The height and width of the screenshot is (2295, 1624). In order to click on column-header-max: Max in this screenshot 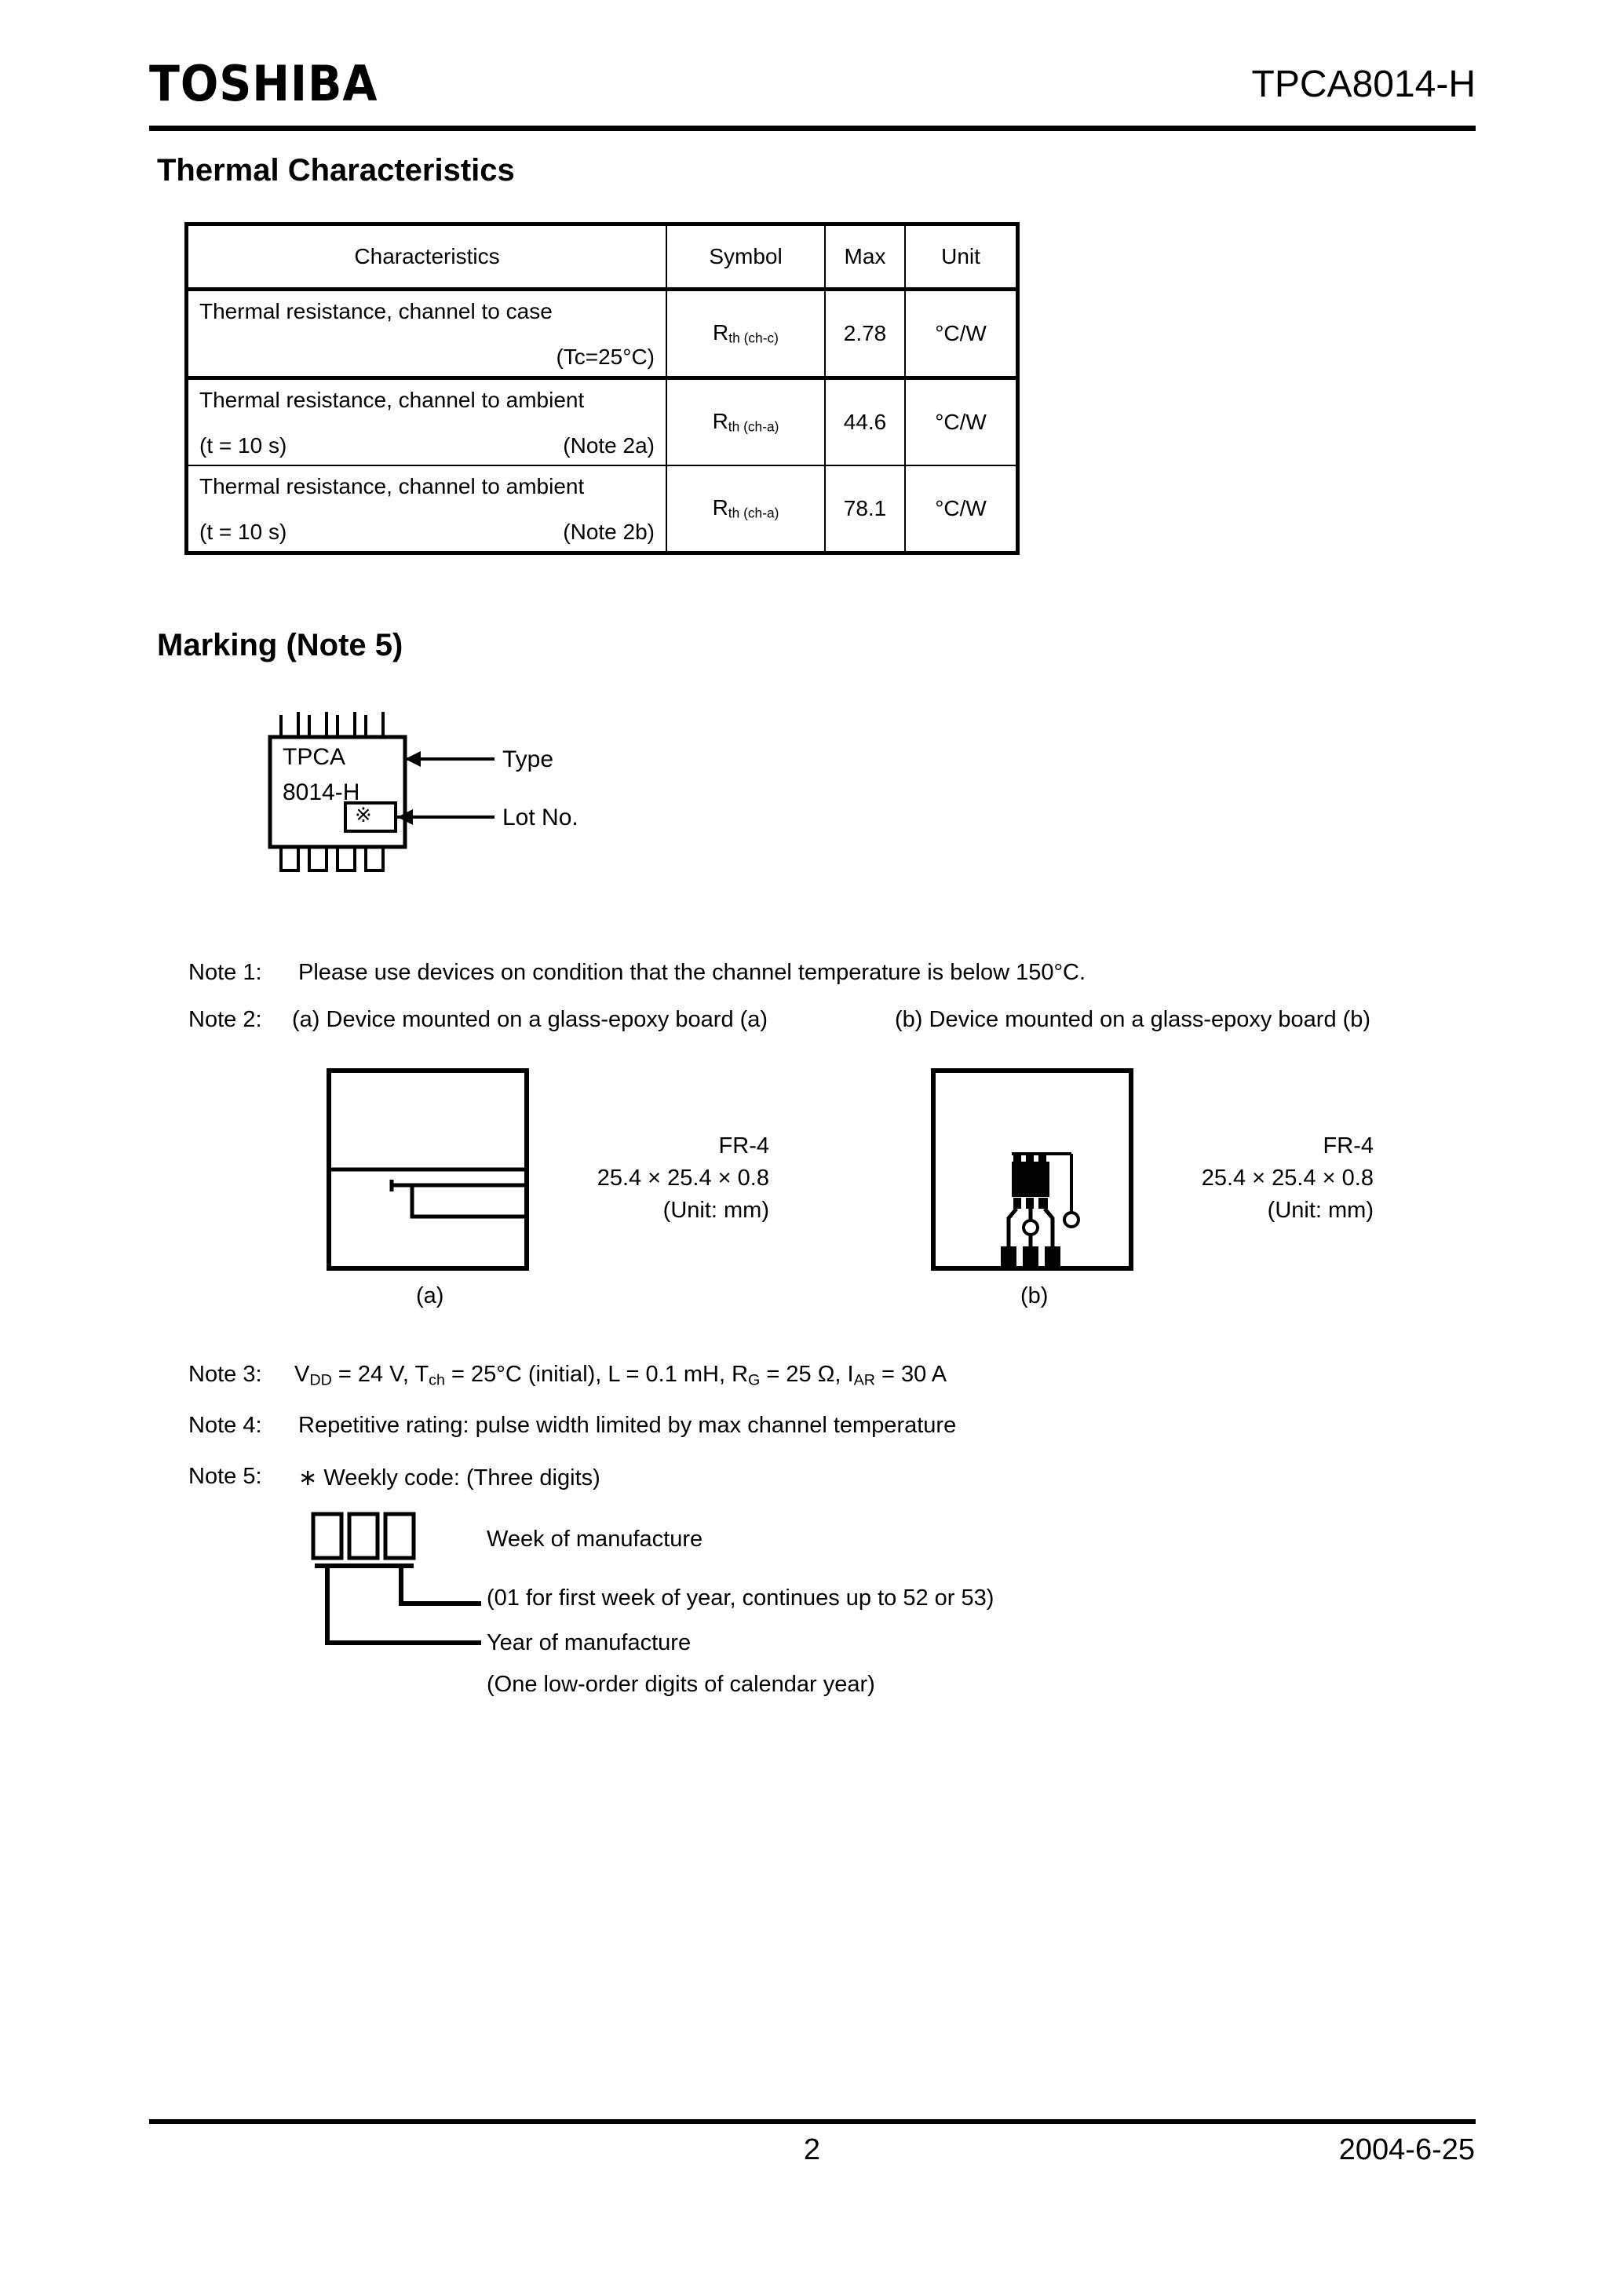, I will do `click(865, 256)`.